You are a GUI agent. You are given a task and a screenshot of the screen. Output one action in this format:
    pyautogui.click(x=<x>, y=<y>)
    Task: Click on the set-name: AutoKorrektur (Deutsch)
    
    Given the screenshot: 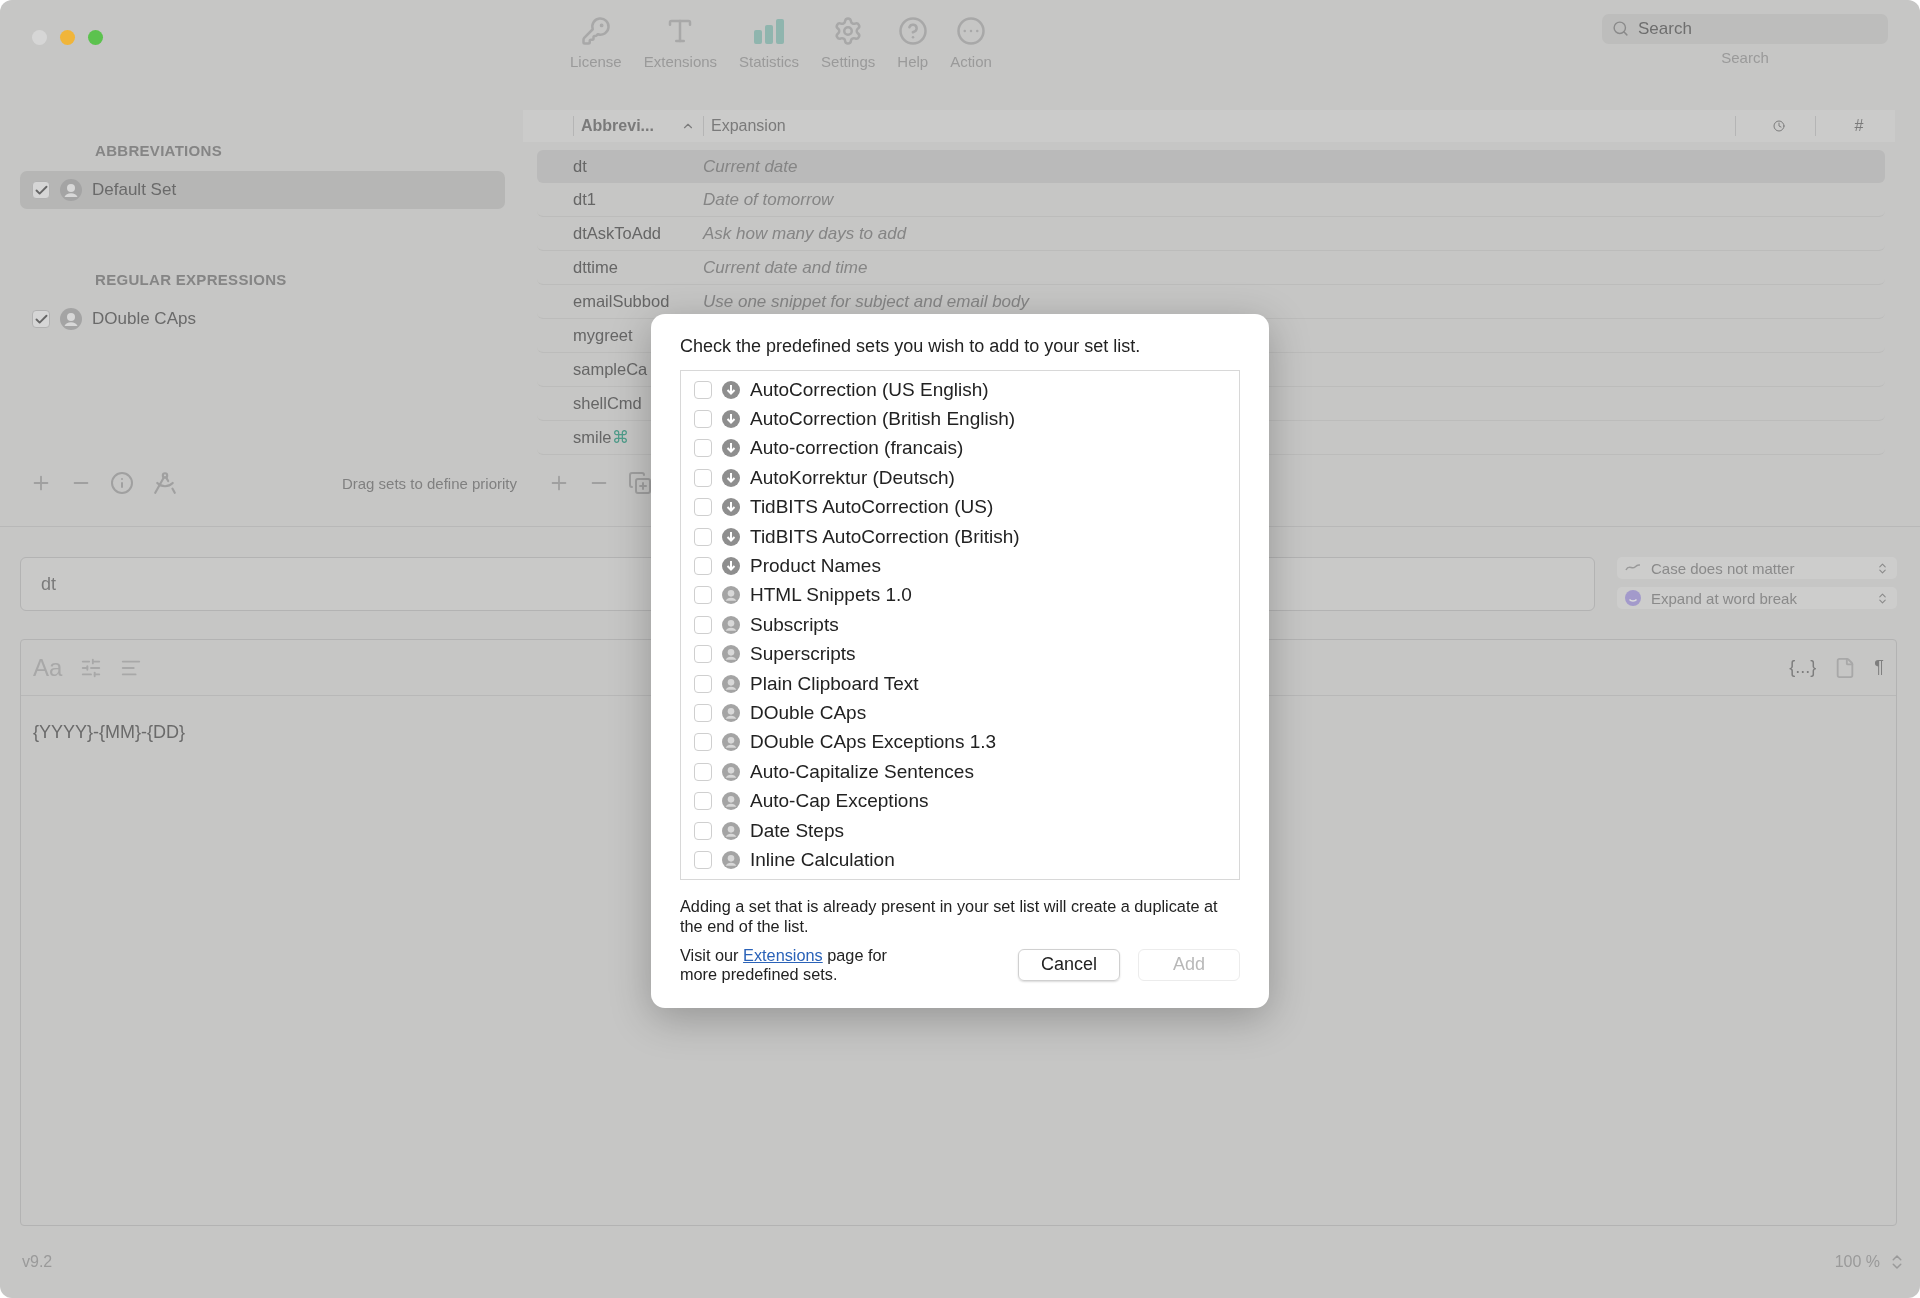 What is the action you would take?
    pyautogui.click(x=852, y=477)
    